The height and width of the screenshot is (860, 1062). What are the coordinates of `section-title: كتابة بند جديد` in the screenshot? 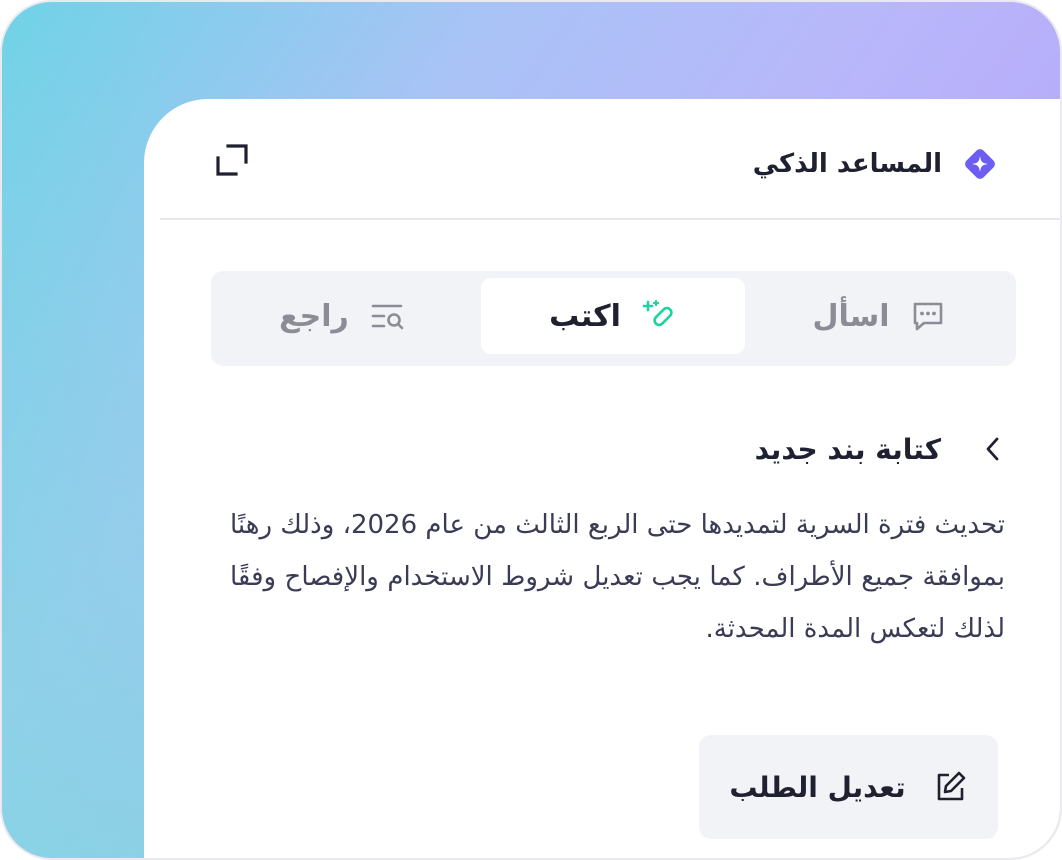 It's located at (847, 449).